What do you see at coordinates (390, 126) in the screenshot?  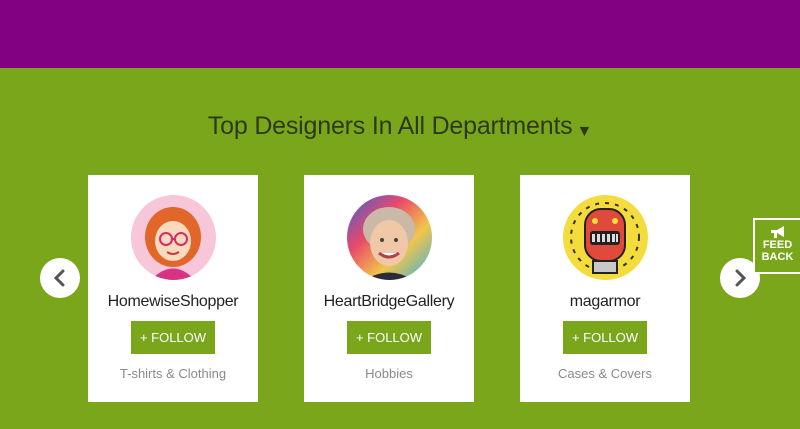 I see `section-title: Top Designers In All Departments` at bounding box center [390, 126].